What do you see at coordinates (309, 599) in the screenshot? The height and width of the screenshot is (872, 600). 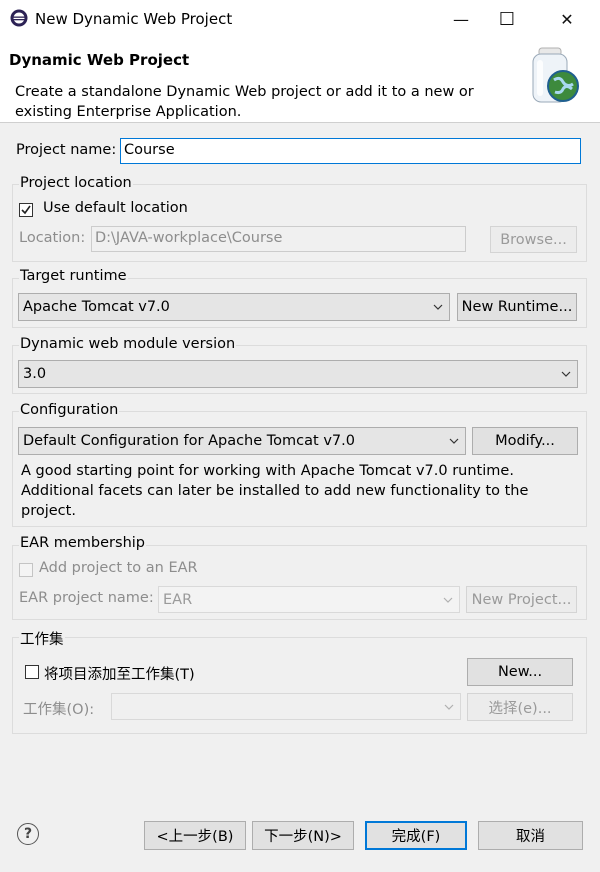 I see `ear-project-name-select: EAR` at bounding box center [309, 599].